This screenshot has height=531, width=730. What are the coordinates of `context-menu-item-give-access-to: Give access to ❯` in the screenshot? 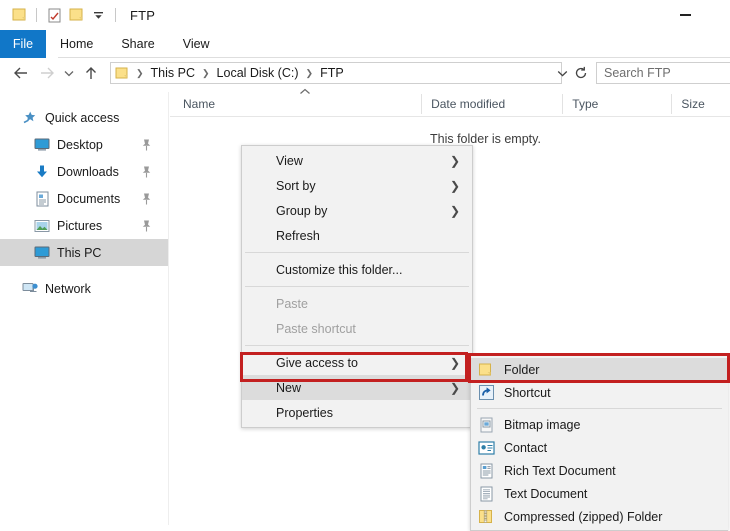 It's located at (357, 362).